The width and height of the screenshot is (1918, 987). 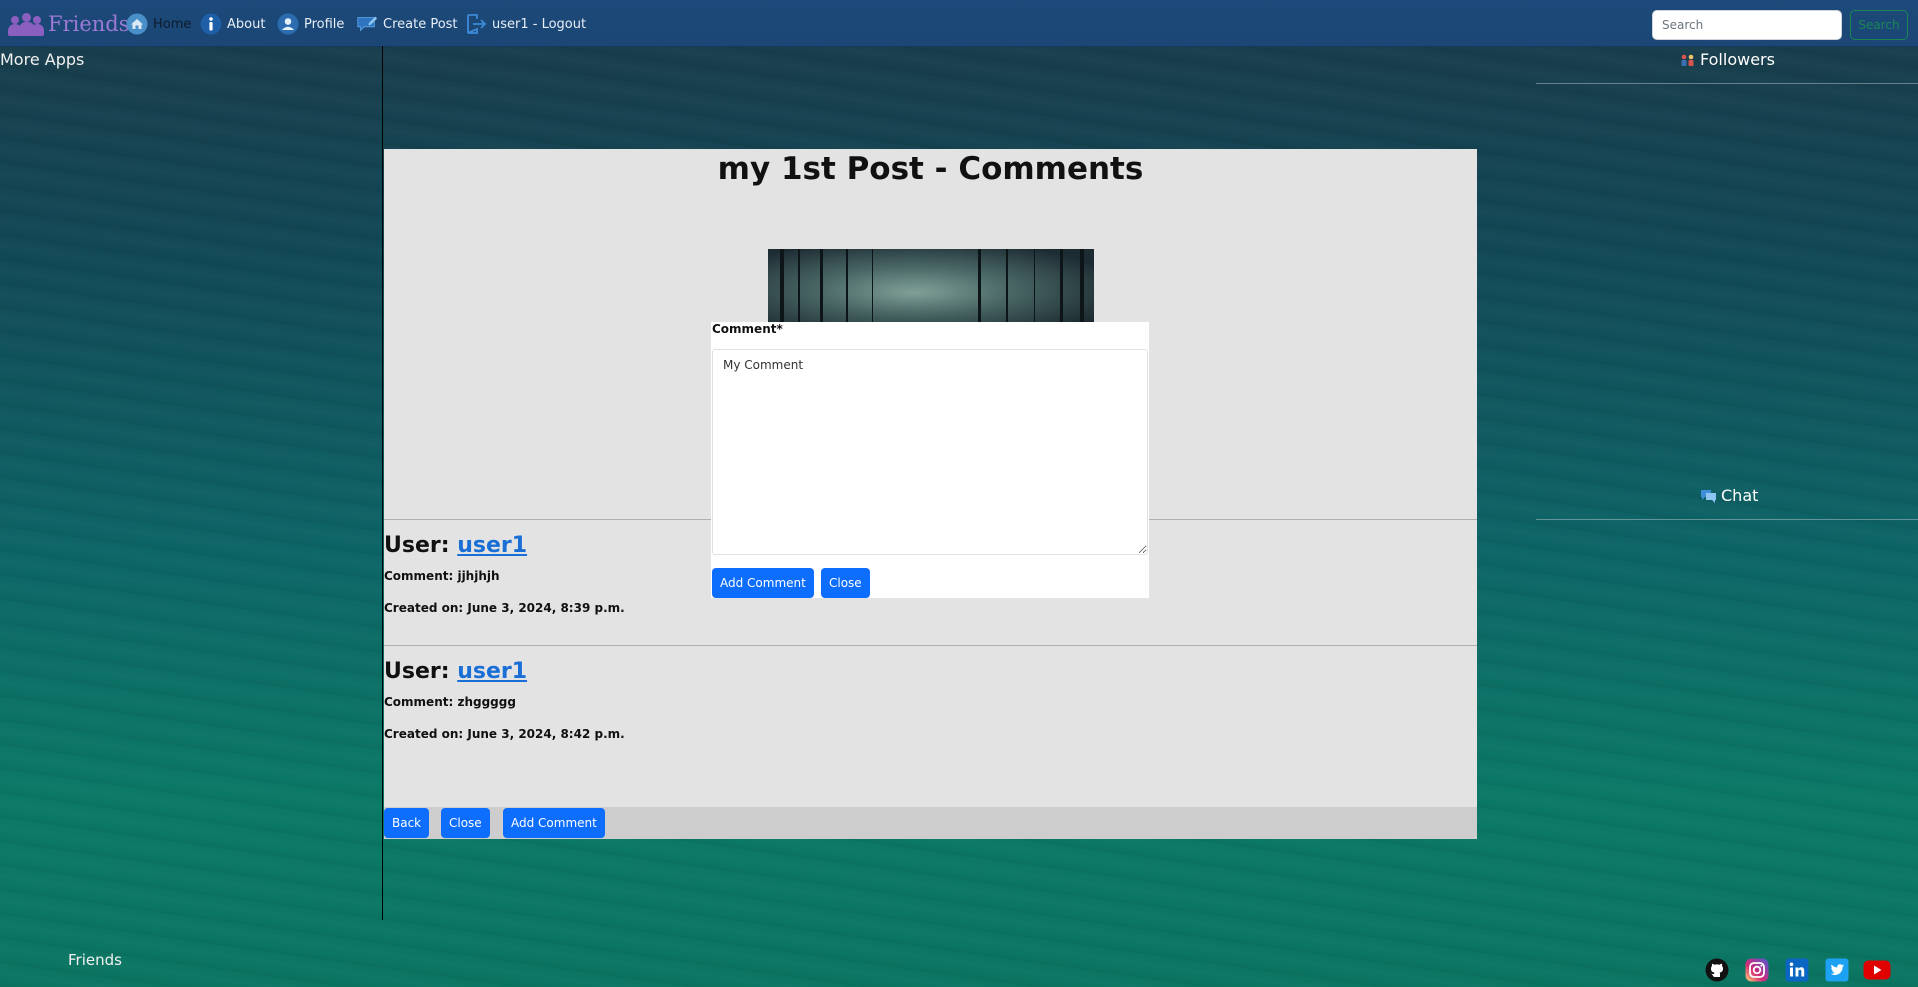 I want to click on more-apps-title: More Apps, so click(x=42, y=59).